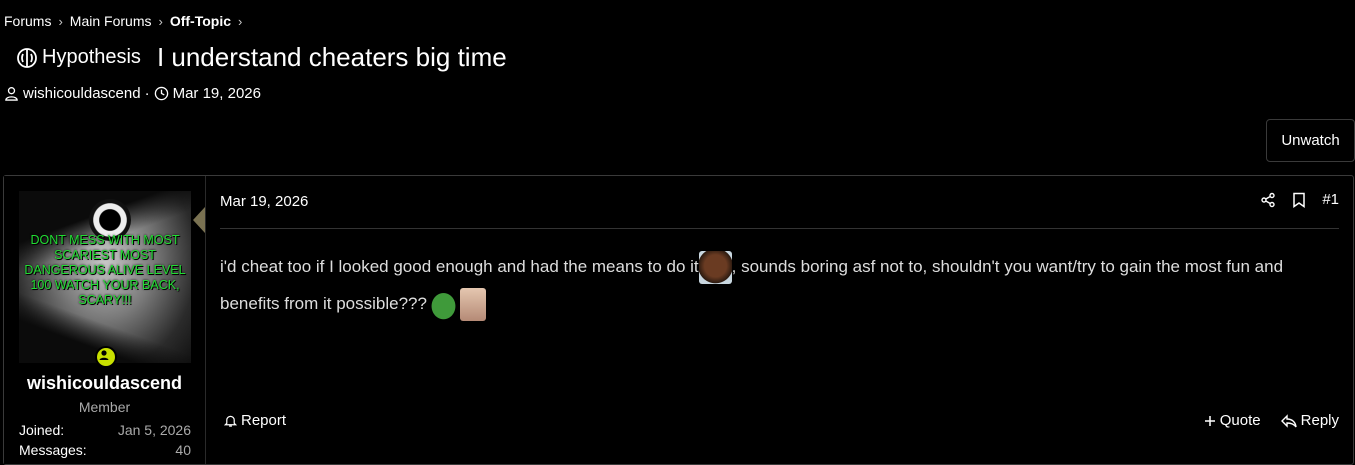 This screenshot has height=465, width=1355. I want to click on bookmark-icon, so click(1299, 200).